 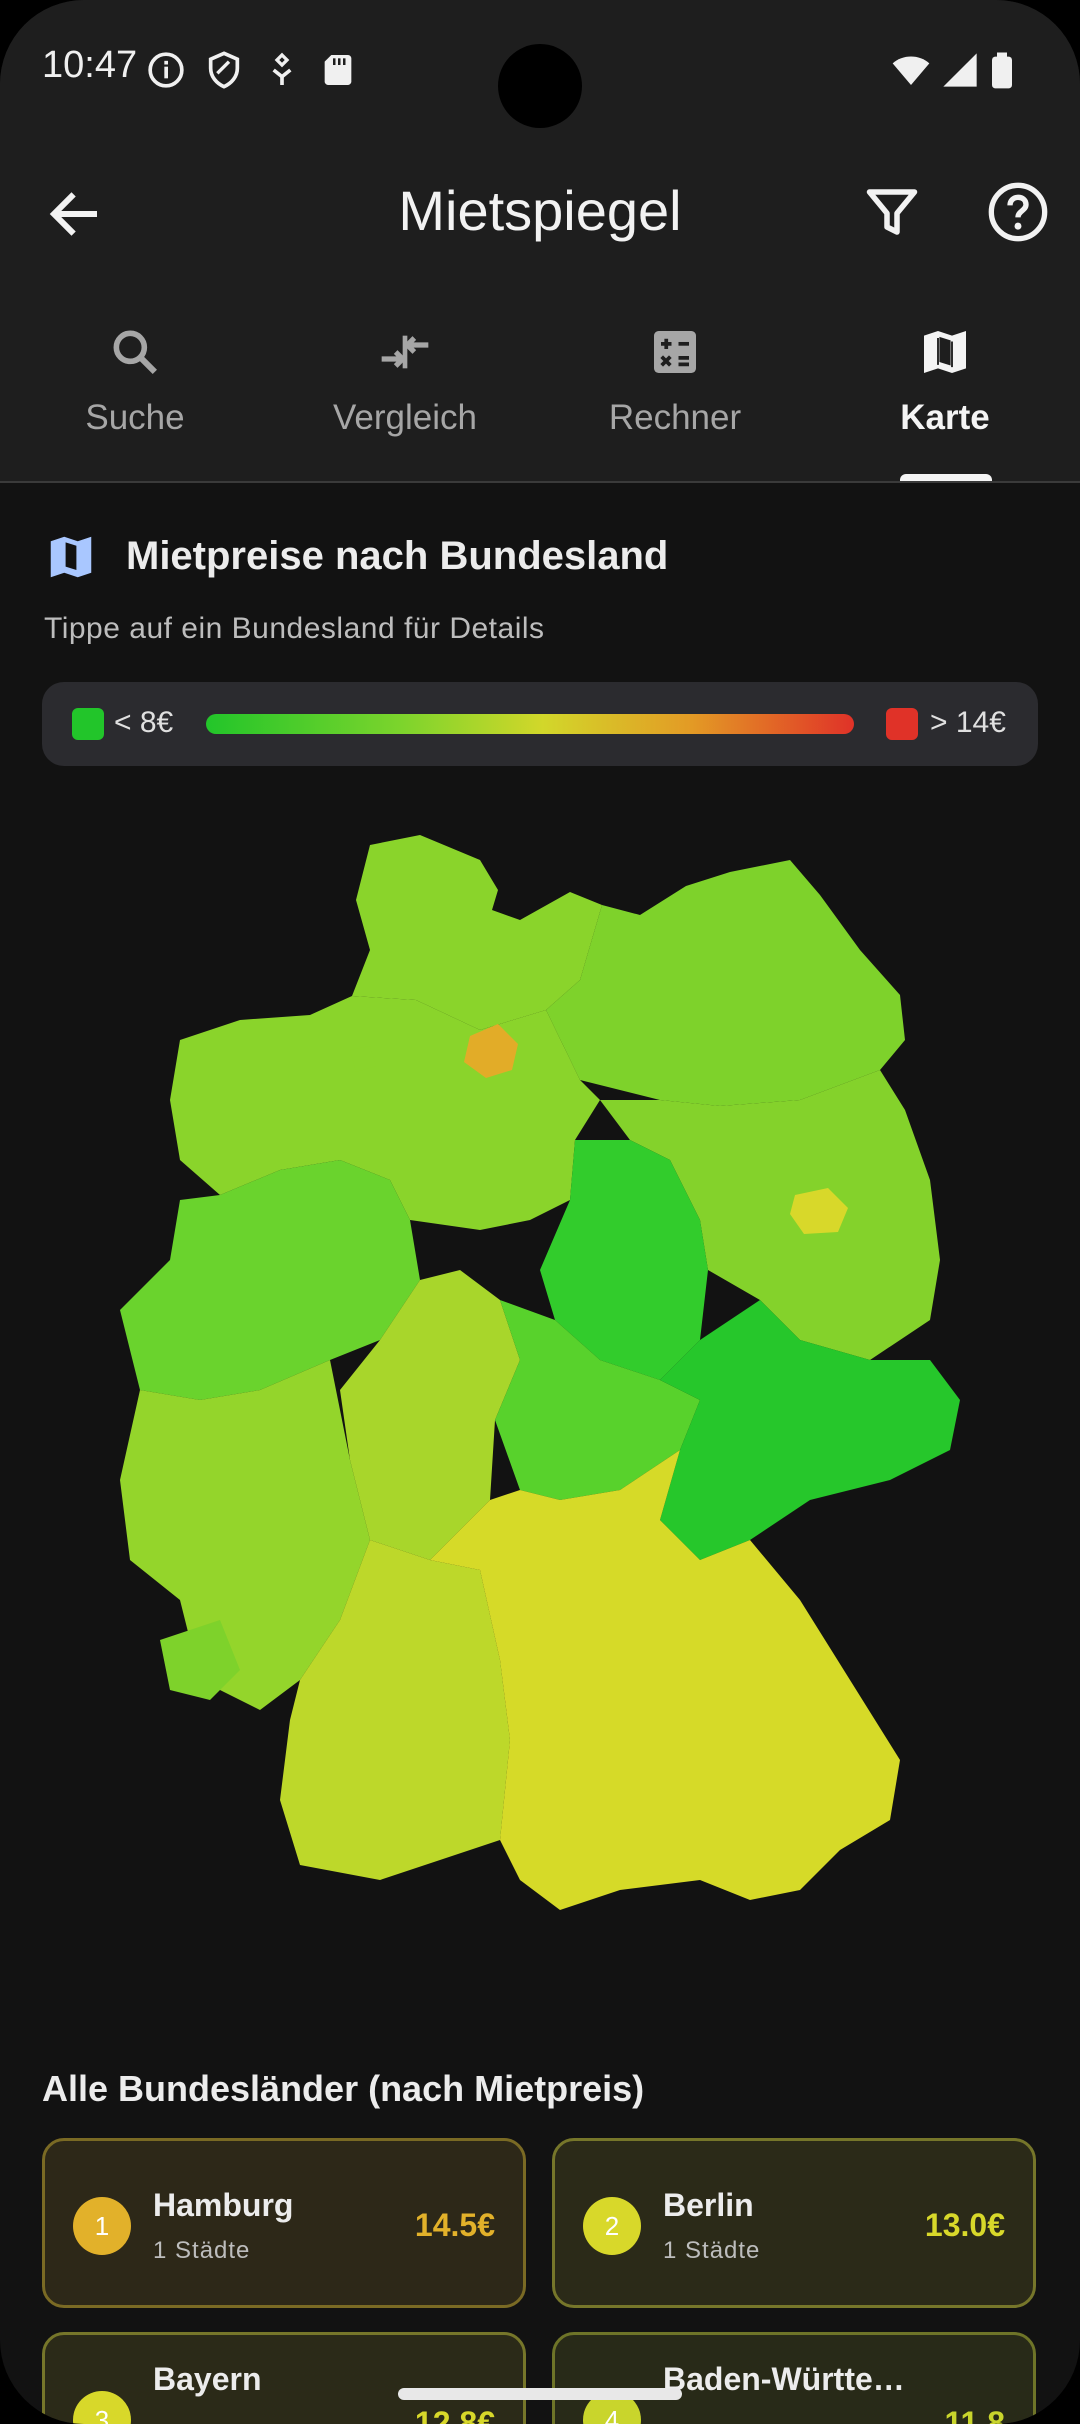 I want to click on top-app-bar: Mietspiegel, so click(x=540, y=215).